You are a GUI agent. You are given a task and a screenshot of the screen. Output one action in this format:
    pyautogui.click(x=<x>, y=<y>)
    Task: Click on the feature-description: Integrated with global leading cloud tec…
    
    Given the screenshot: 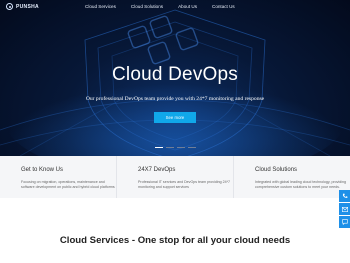 What is the action you would take?
    pyautogui.click(x=301, y=184)
    